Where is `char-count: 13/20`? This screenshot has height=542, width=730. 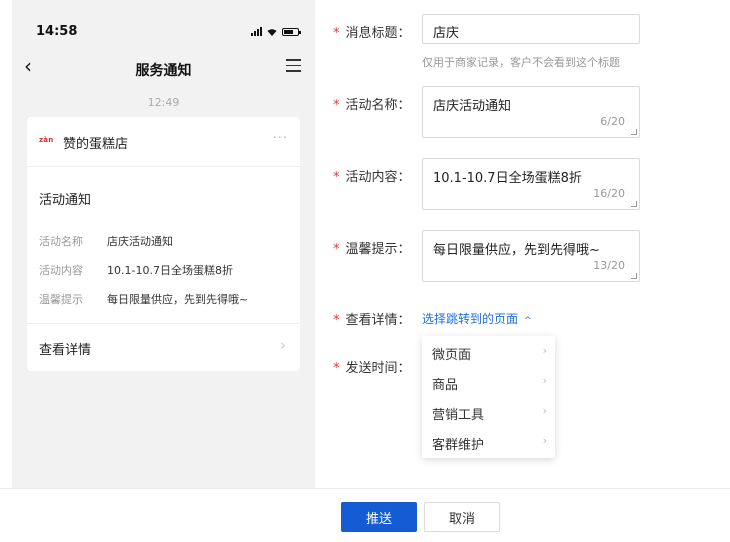 char-count: 13/20 is located at coordinates (609, 265).